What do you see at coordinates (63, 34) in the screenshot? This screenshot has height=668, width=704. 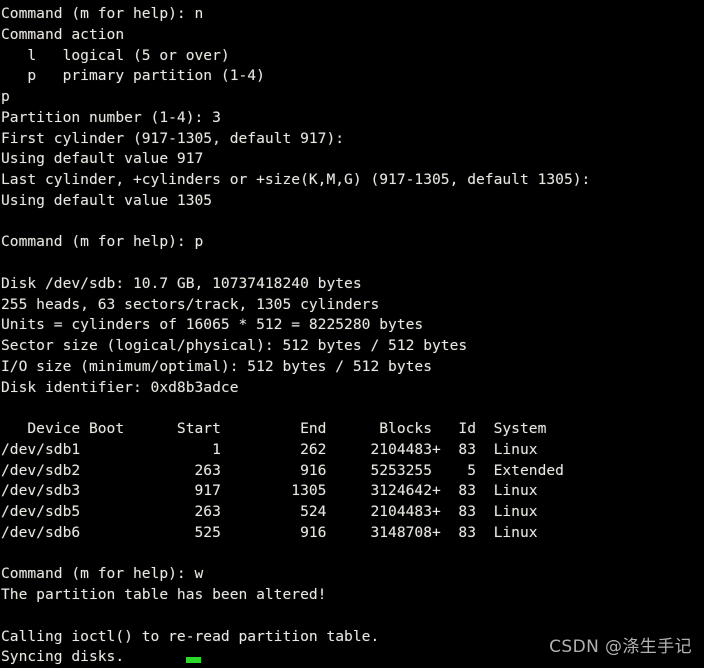 I see `terminal-line: Command action` at bounding box center [63, 34].